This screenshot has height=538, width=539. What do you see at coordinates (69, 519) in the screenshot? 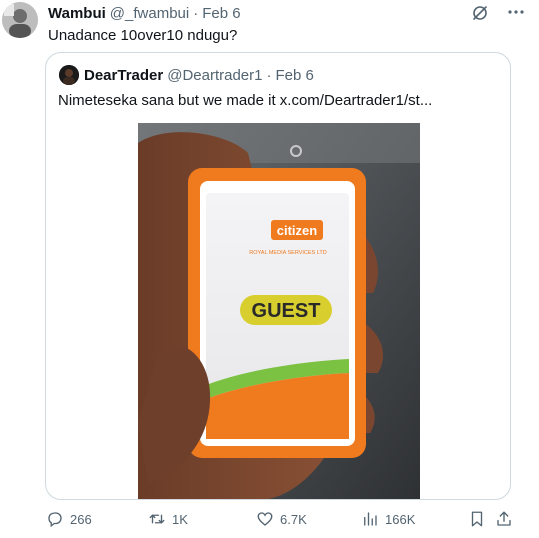
I see `reply-button: 266` at bounding box center [69, 519].